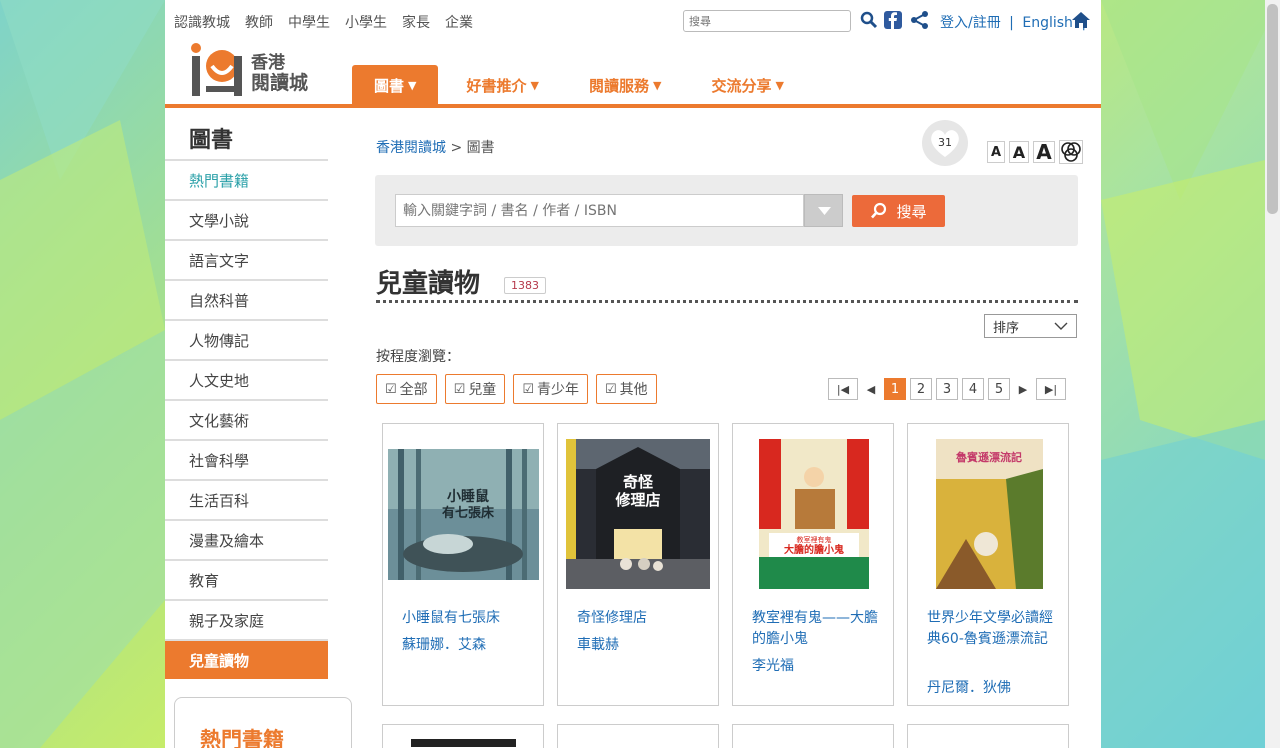 The image size is (1280, 748). What do you see at coordinates (246, 659) in the screenshot?
I see `sidebar-item-children: 兒童讀物` at bounding box center [246, 659].